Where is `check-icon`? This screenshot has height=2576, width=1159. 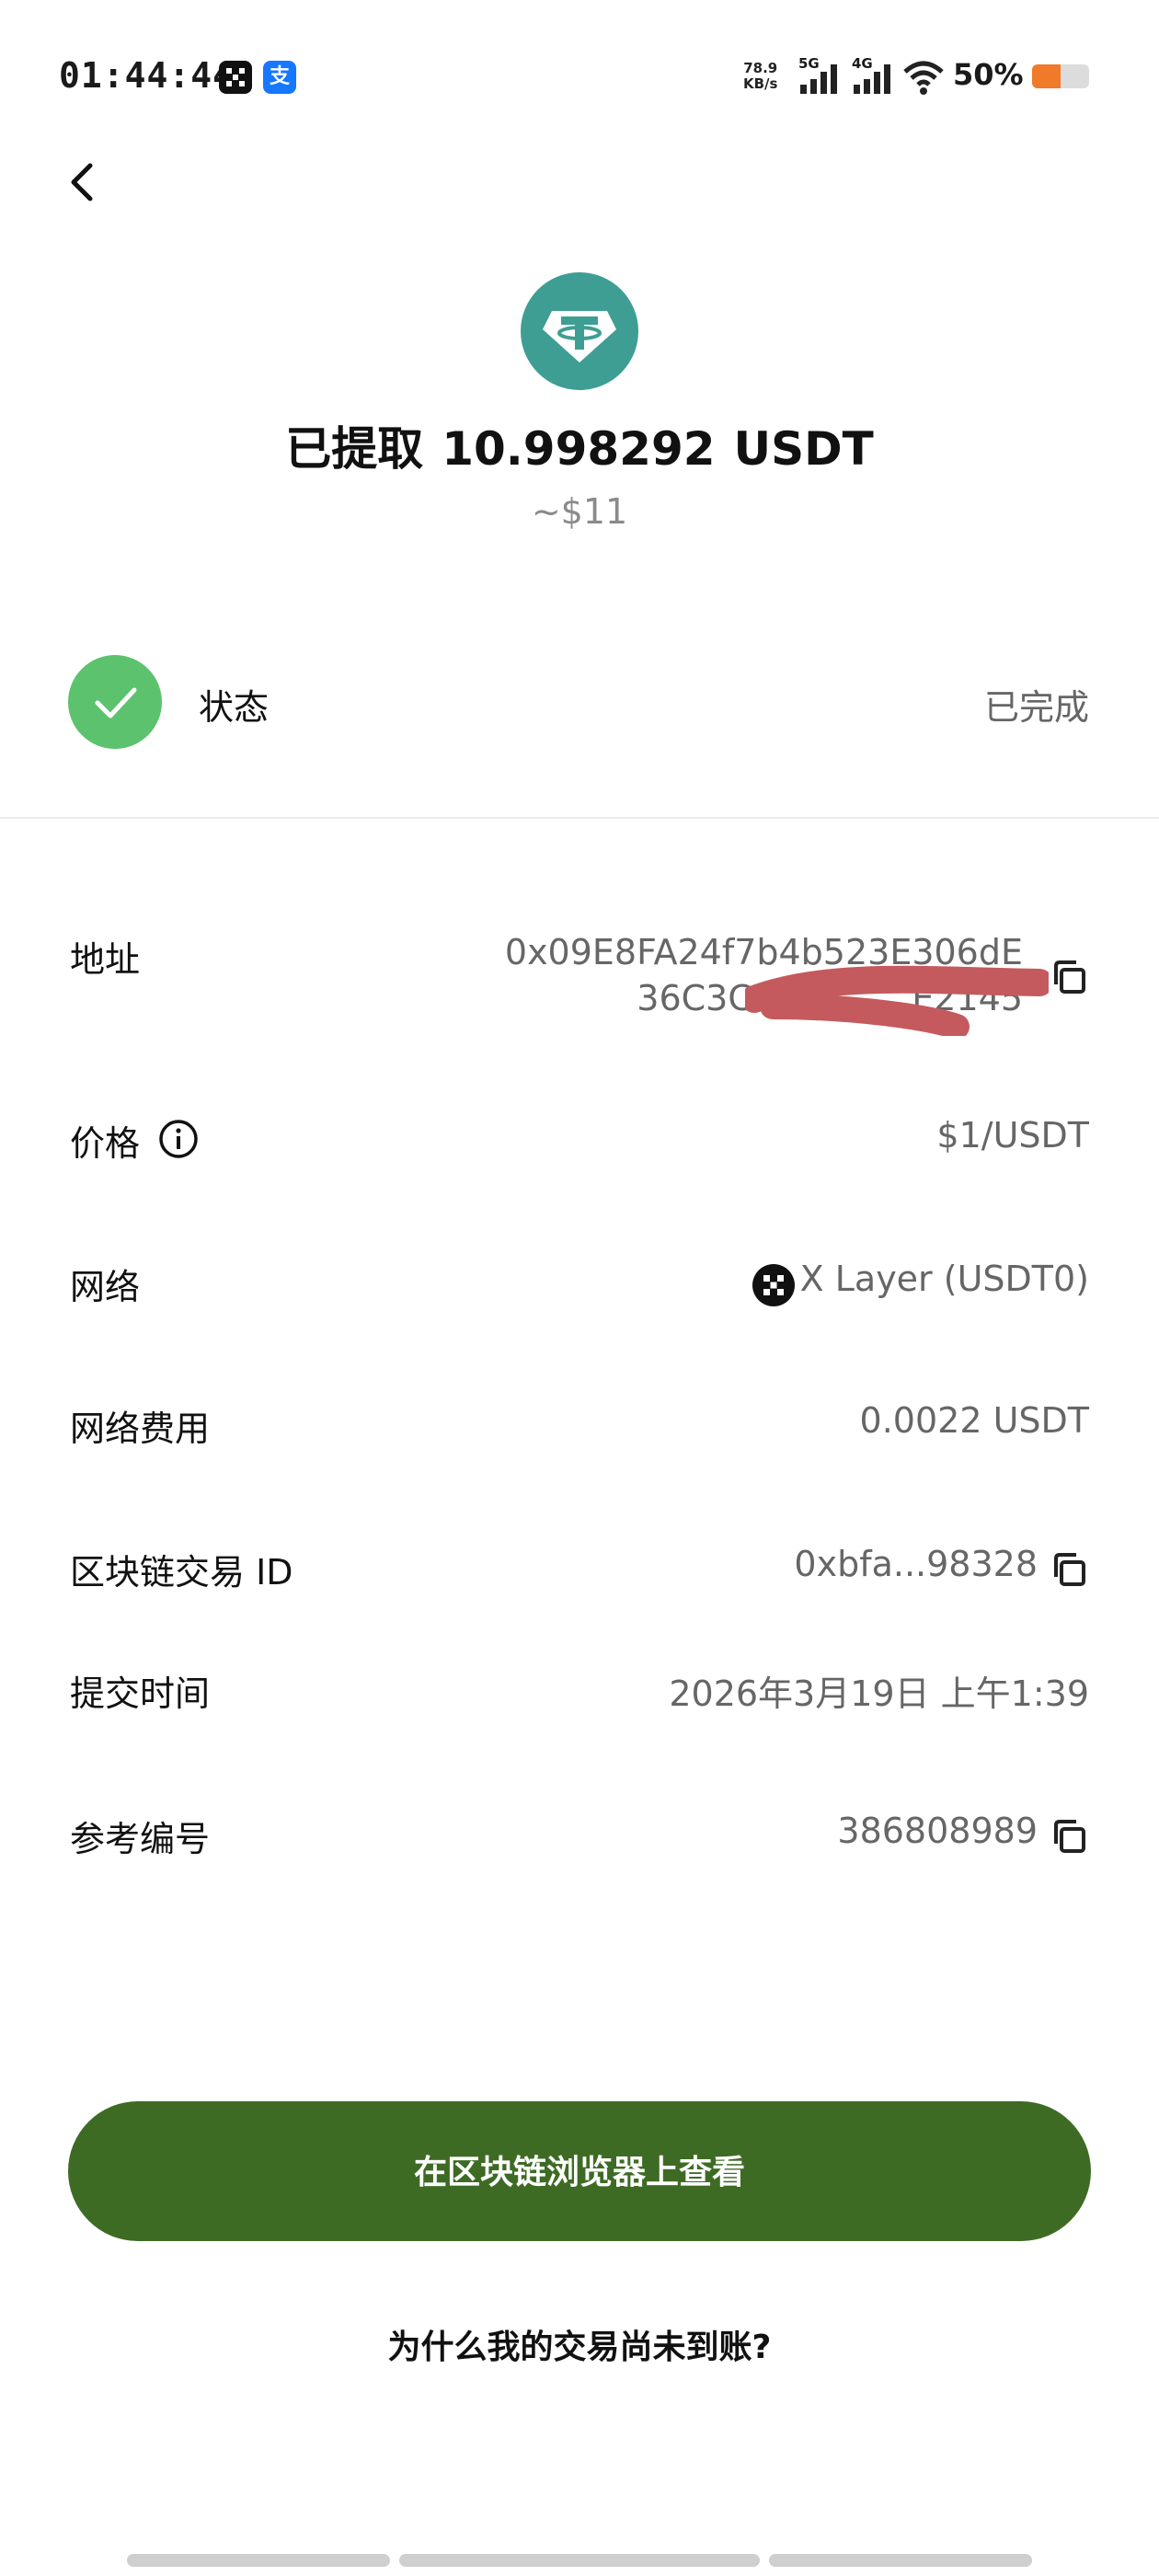 check-icon is located at coordinates (115, 702).